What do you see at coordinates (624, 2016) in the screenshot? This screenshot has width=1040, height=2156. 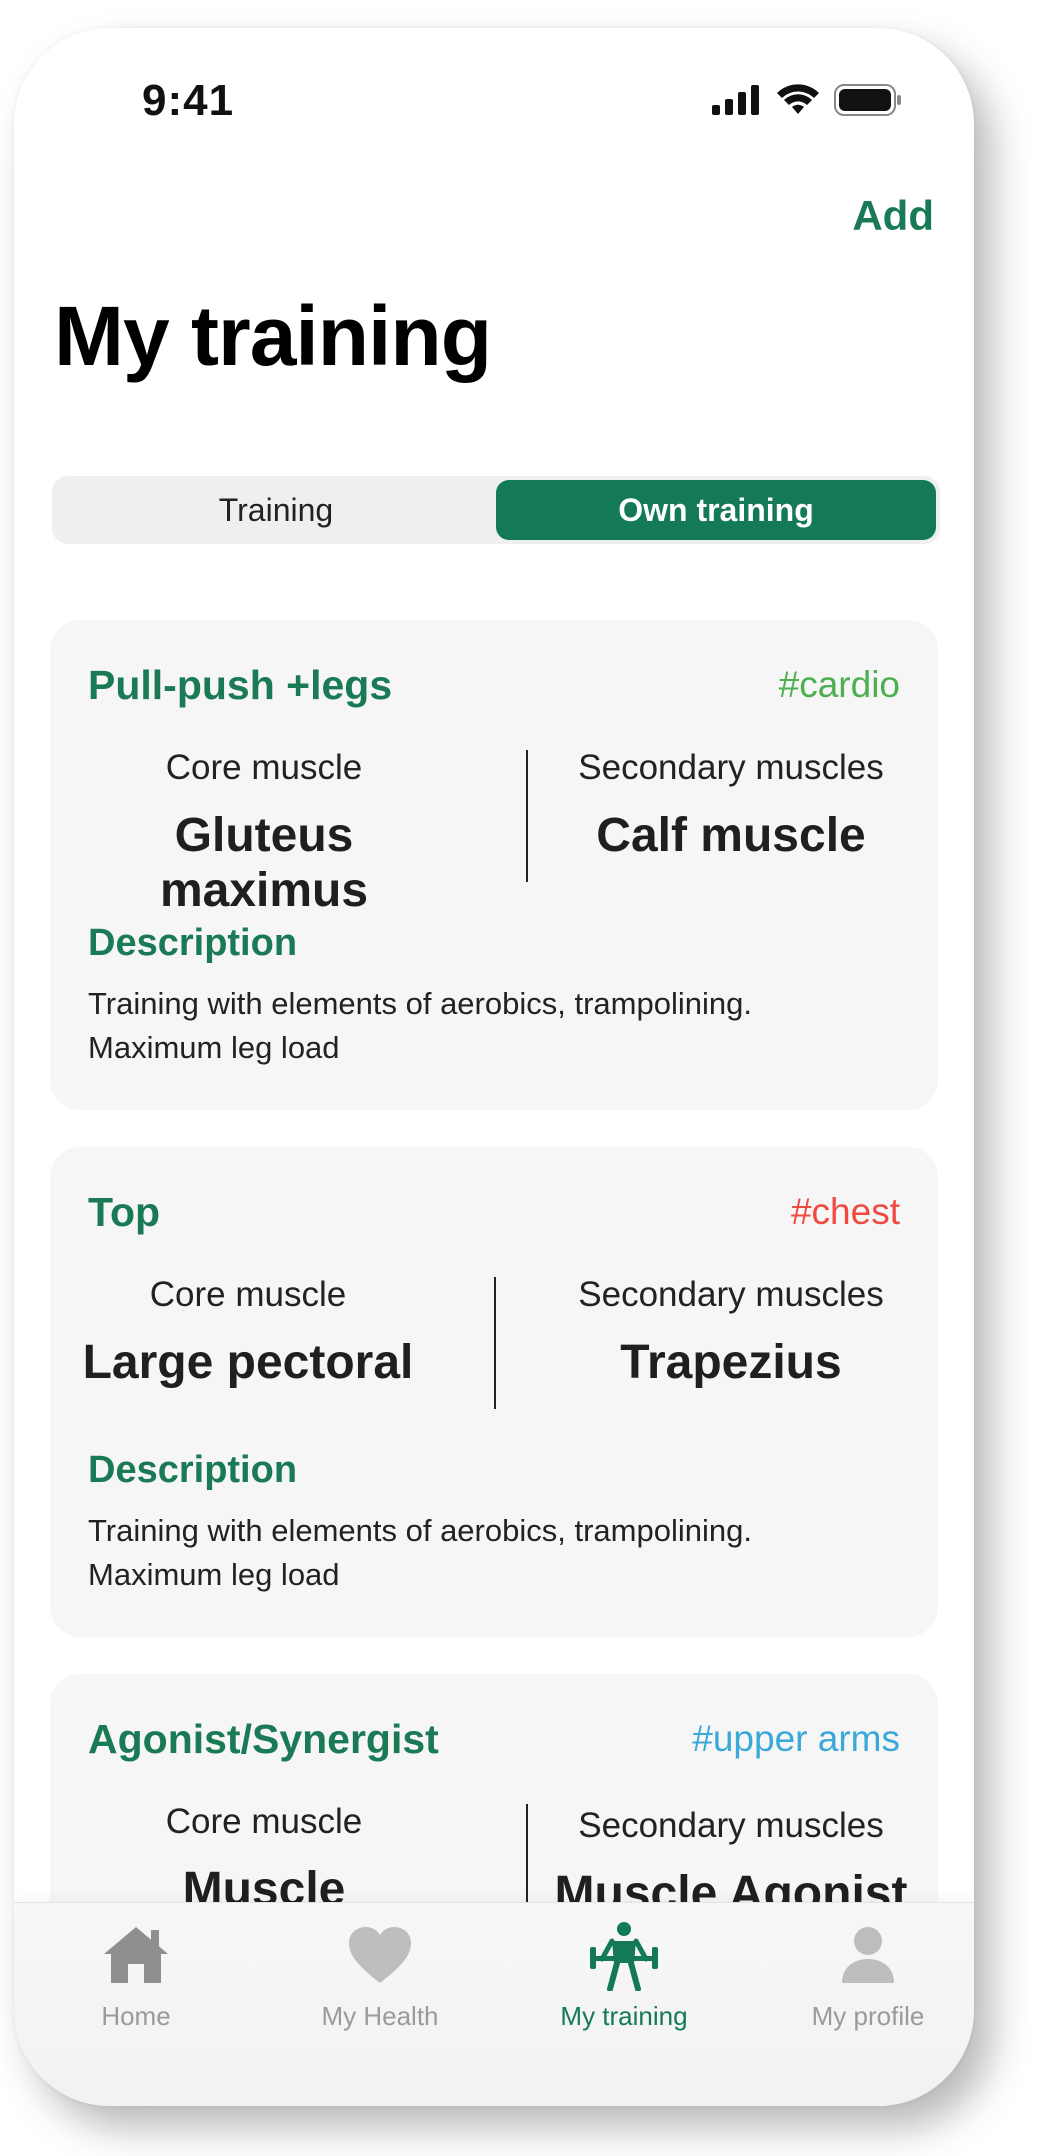 I see `tab-label: My training` at bounding box center [624, 2016].